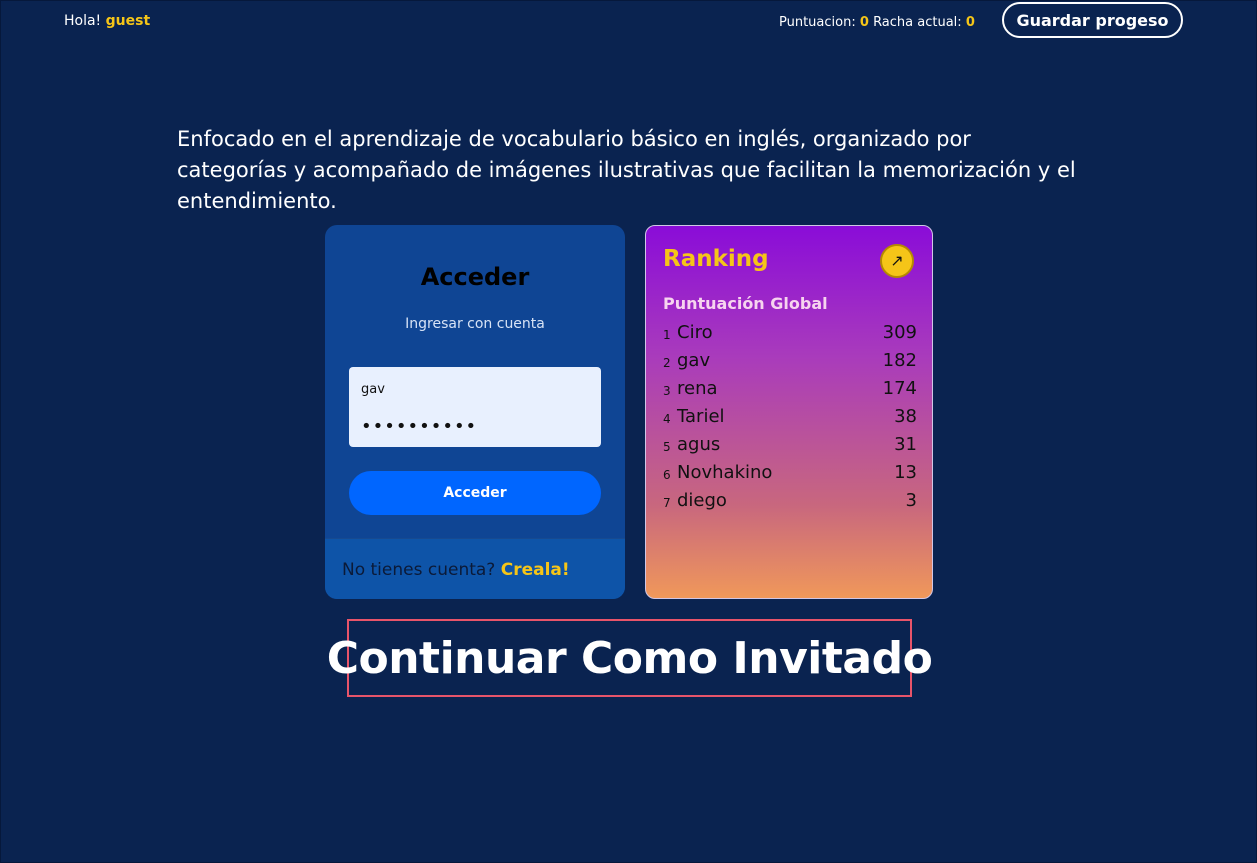  I want to click on ranking-row: 4 Tariel 38, so click(790, 418).